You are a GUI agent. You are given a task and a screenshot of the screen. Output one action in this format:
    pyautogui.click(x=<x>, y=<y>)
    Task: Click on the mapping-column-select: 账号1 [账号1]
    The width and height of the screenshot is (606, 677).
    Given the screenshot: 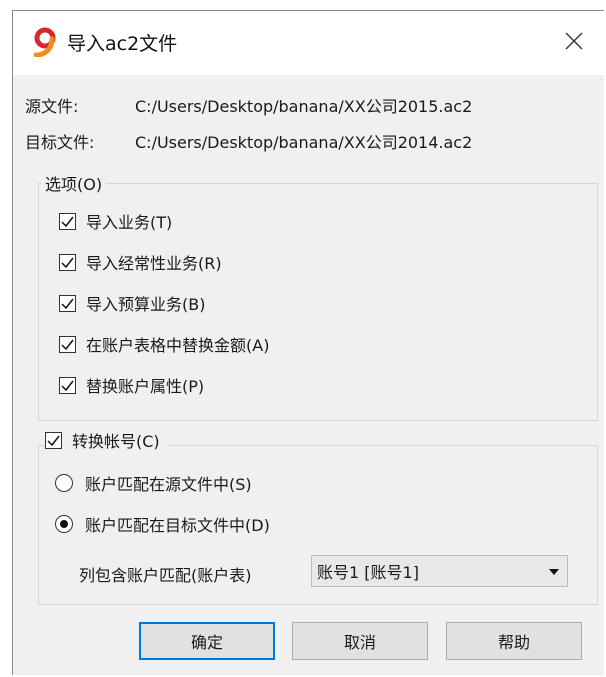 What is the action you would take?
    pyautogui.click(x=439, y=571)
    